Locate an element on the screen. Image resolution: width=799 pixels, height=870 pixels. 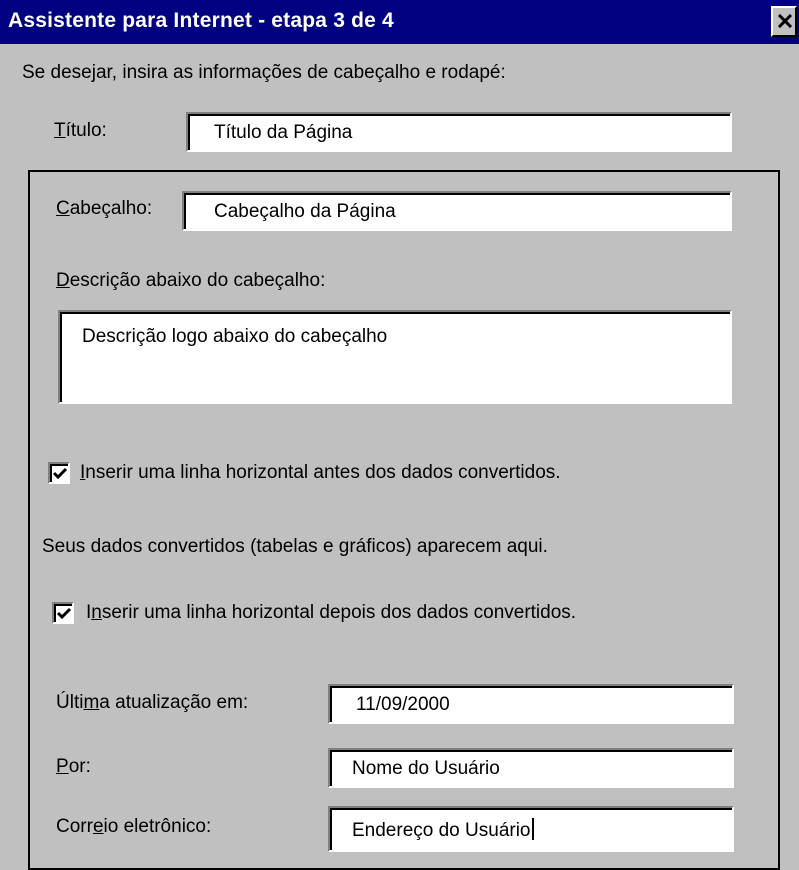
checkbox-line-after is located at coordinates (63, 613).